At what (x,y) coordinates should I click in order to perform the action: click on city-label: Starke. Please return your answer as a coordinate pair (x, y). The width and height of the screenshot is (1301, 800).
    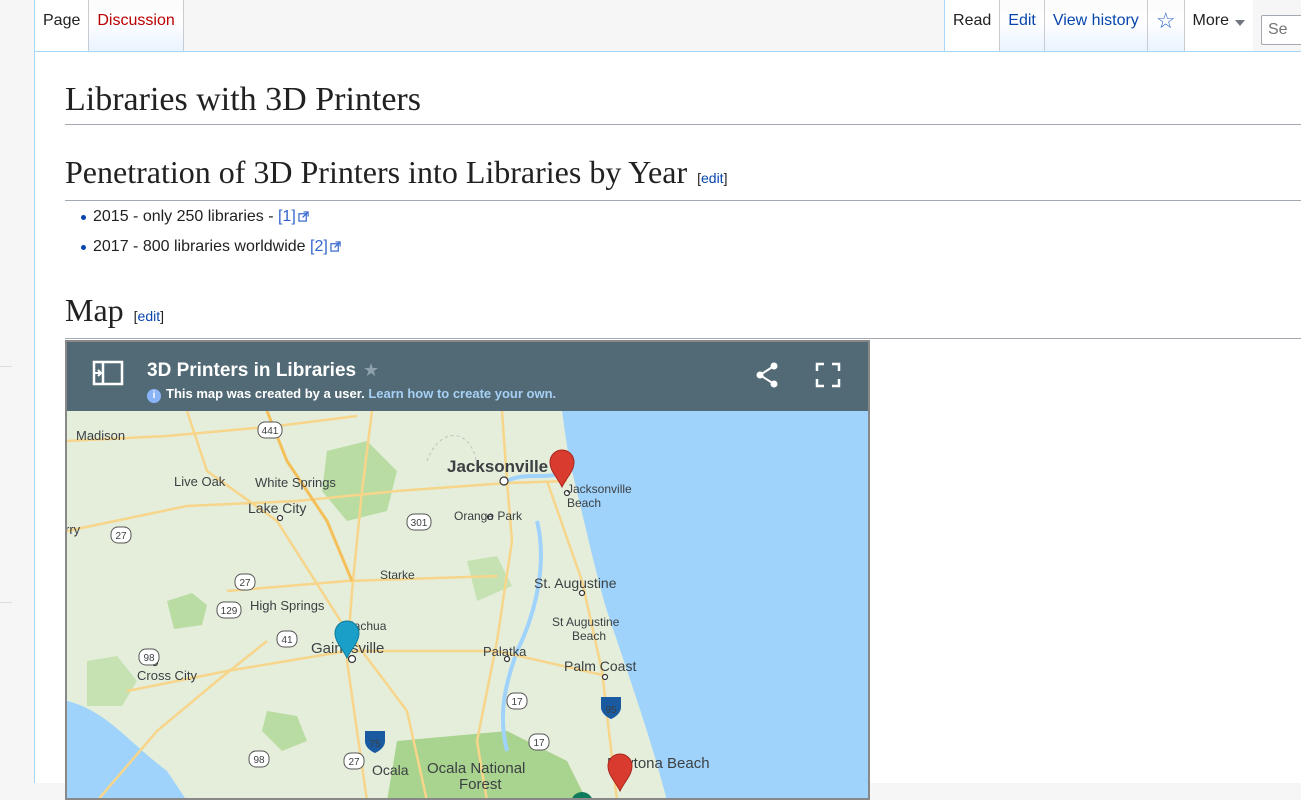
    Looking at the image, I should click on (397, 575).